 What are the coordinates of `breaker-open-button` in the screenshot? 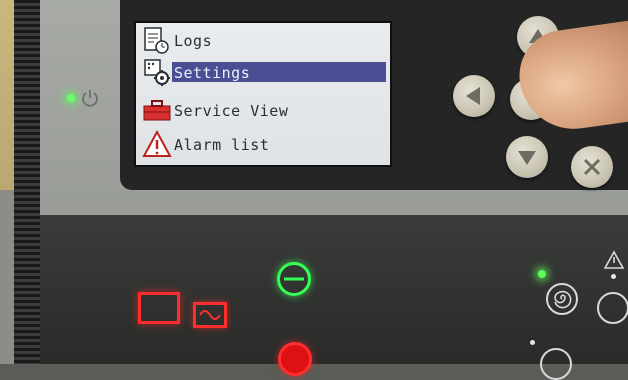 It's located at (295, 359).